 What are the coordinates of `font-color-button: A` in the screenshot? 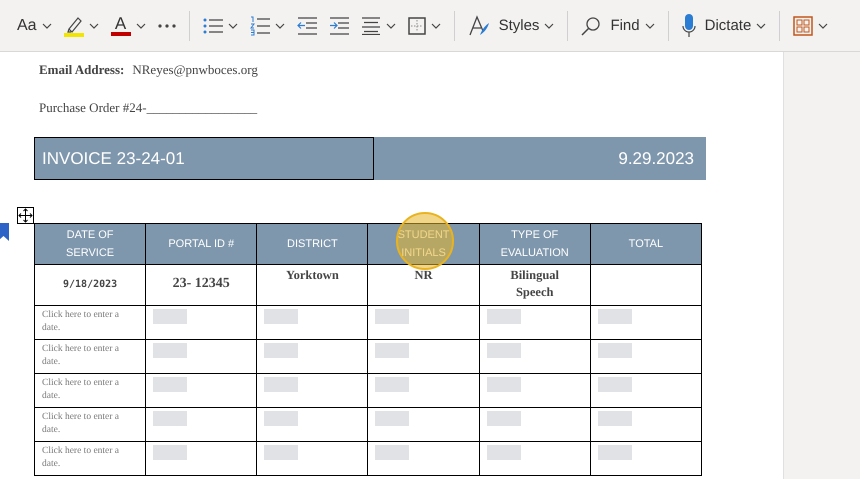 It's located at (128, 26).